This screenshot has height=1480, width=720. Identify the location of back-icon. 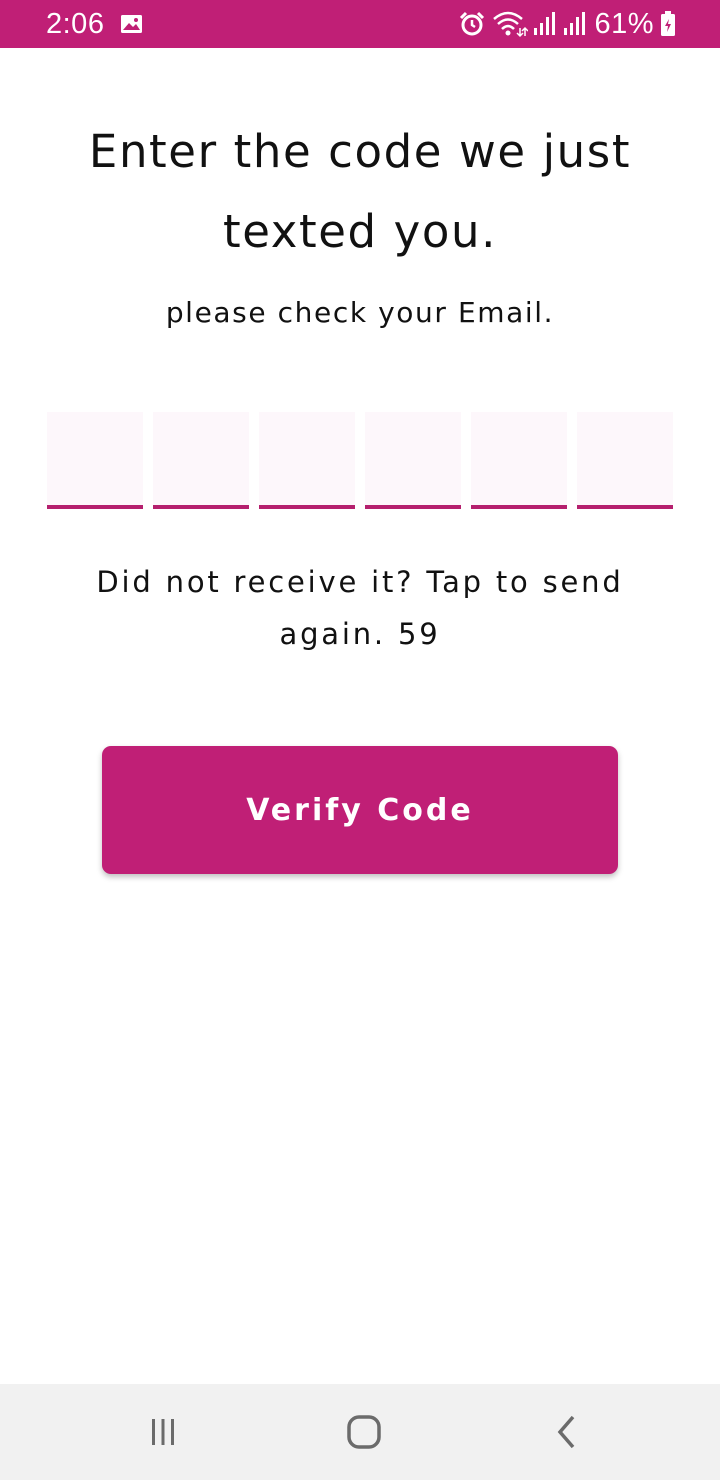
(566, 1432).